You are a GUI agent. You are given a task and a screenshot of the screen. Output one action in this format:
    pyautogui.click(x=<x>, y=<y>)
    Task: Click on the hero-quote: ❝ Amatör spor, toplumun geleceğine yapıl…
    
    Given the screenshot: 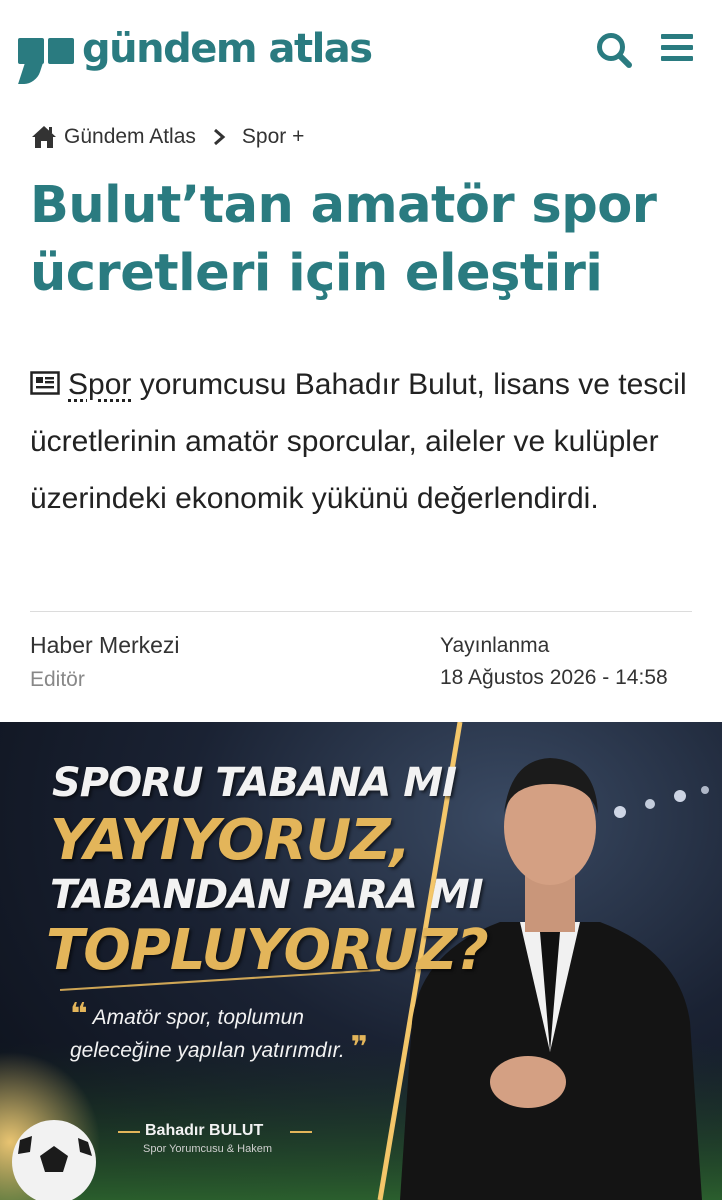 What is the action you would take?
    pyautogui.click(x=220, y=1033)
    